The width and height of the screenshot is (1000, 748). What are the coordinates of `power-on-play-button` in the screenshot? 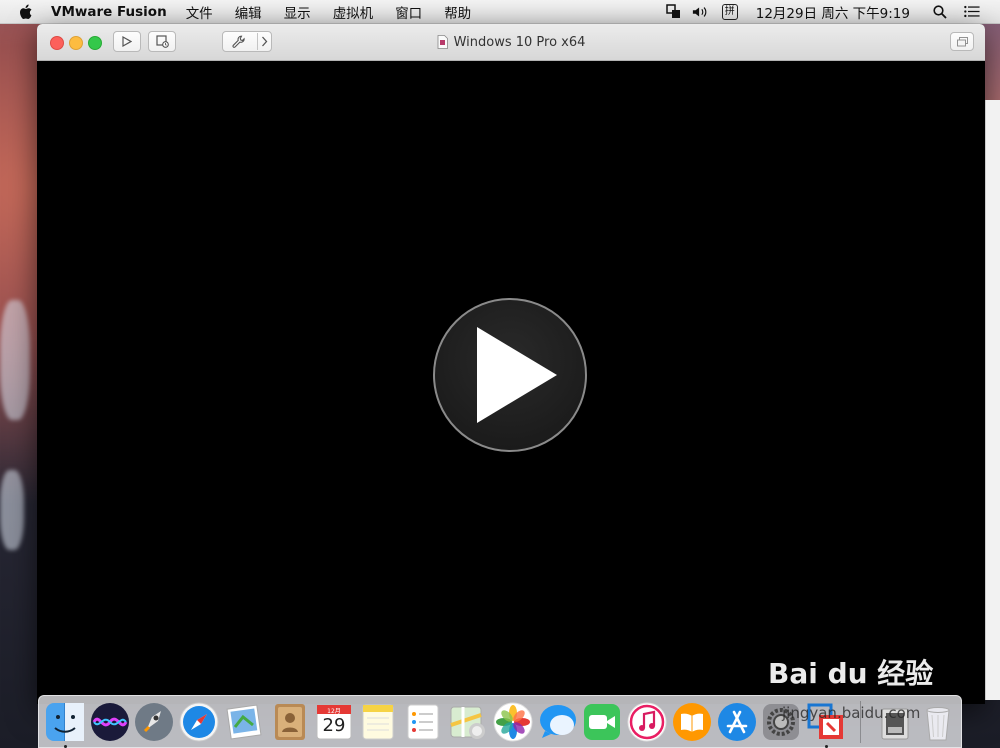 It's located at (510, 375).